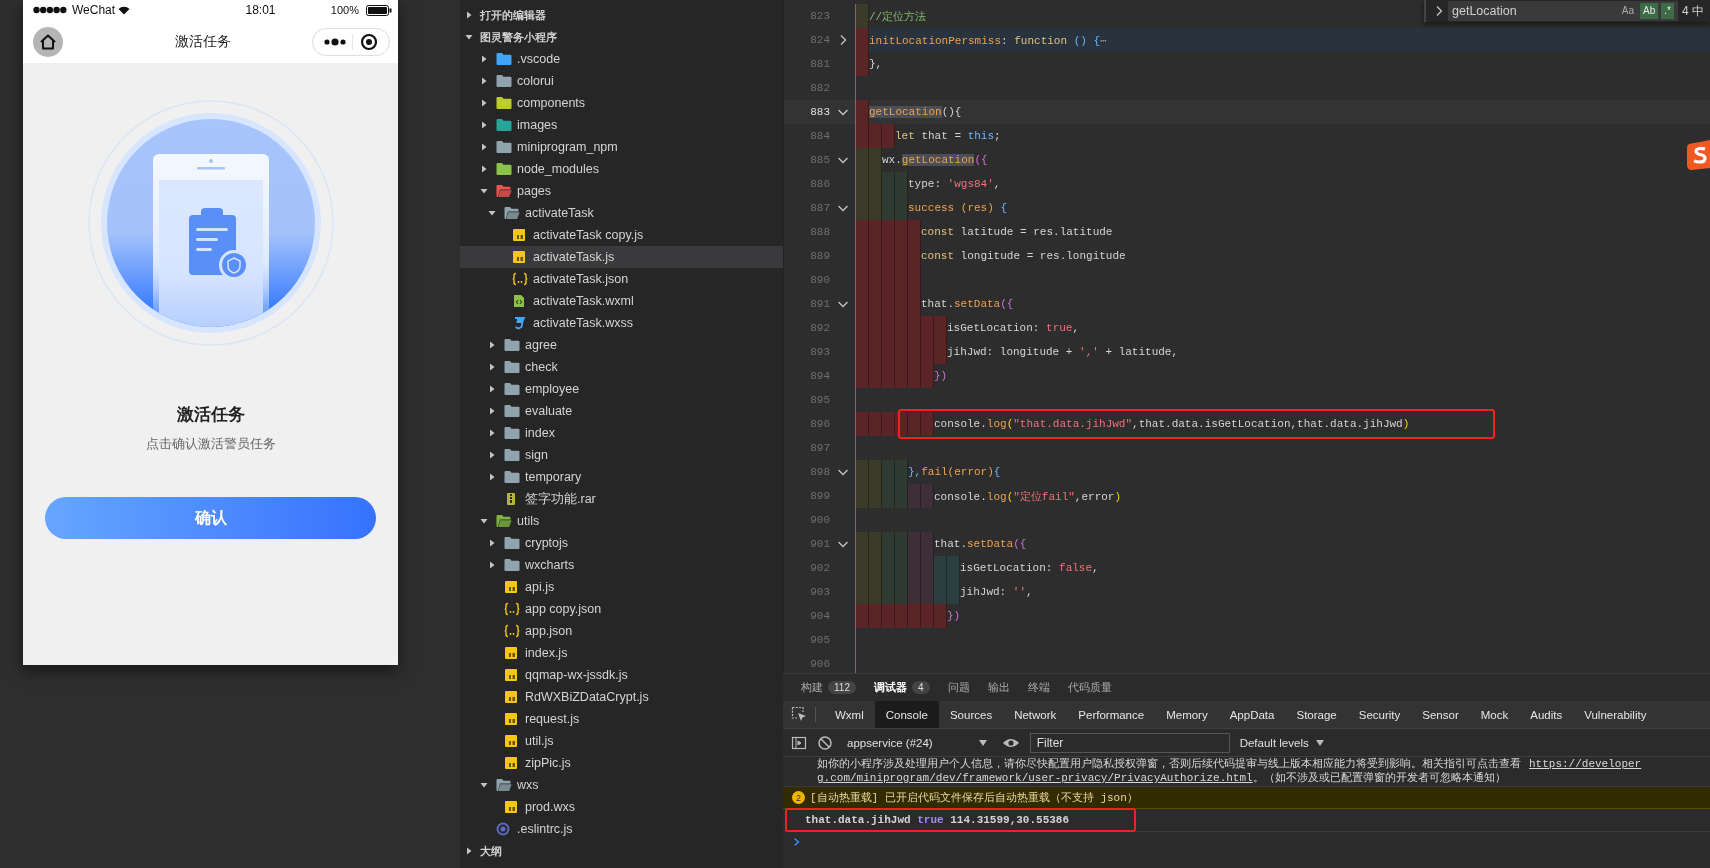  Describe the element at coordinates (799, 742) in the screenshot. I see `sidebar-icon` at that location.